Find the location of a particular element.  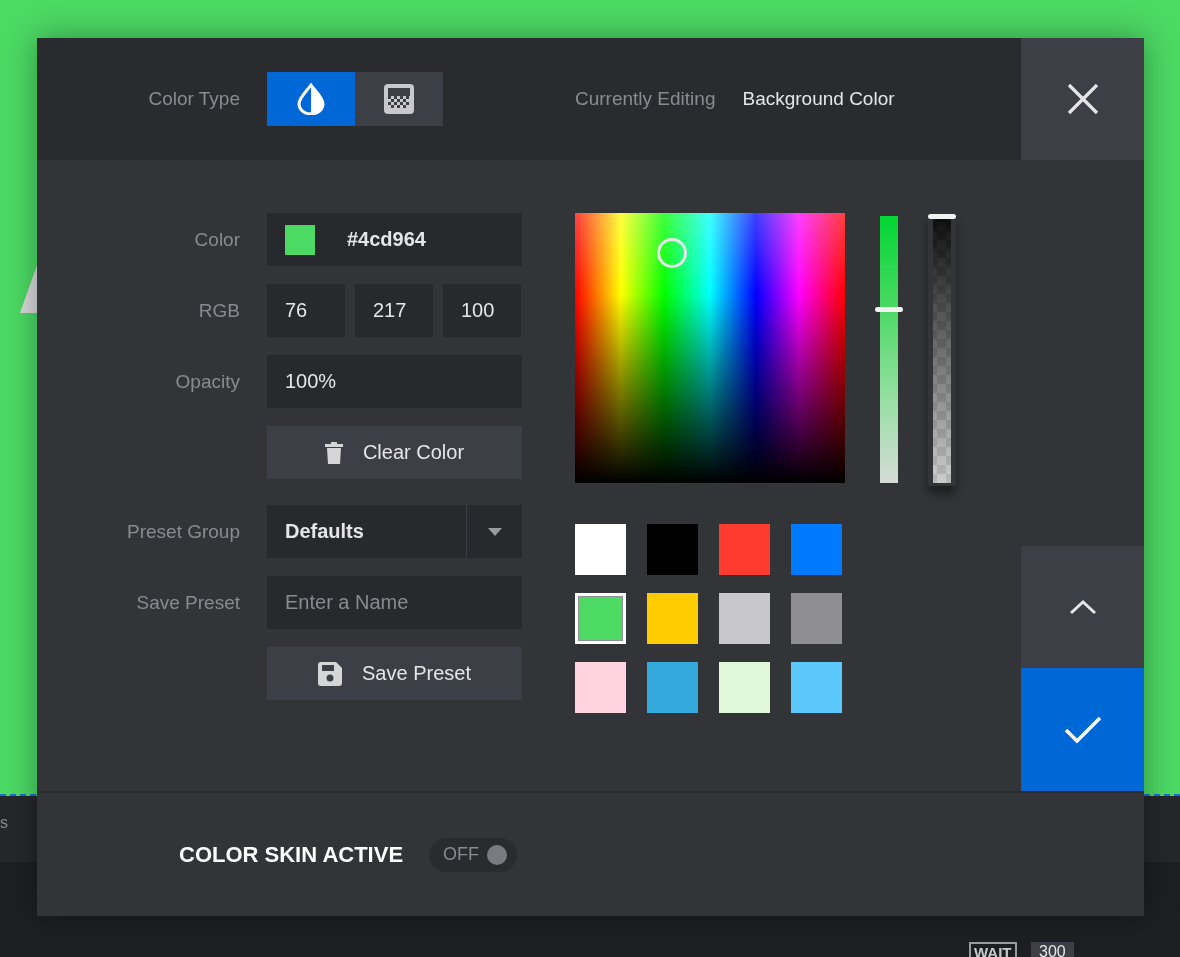

opacity-field: 100% is located at coordinates (394, 381).